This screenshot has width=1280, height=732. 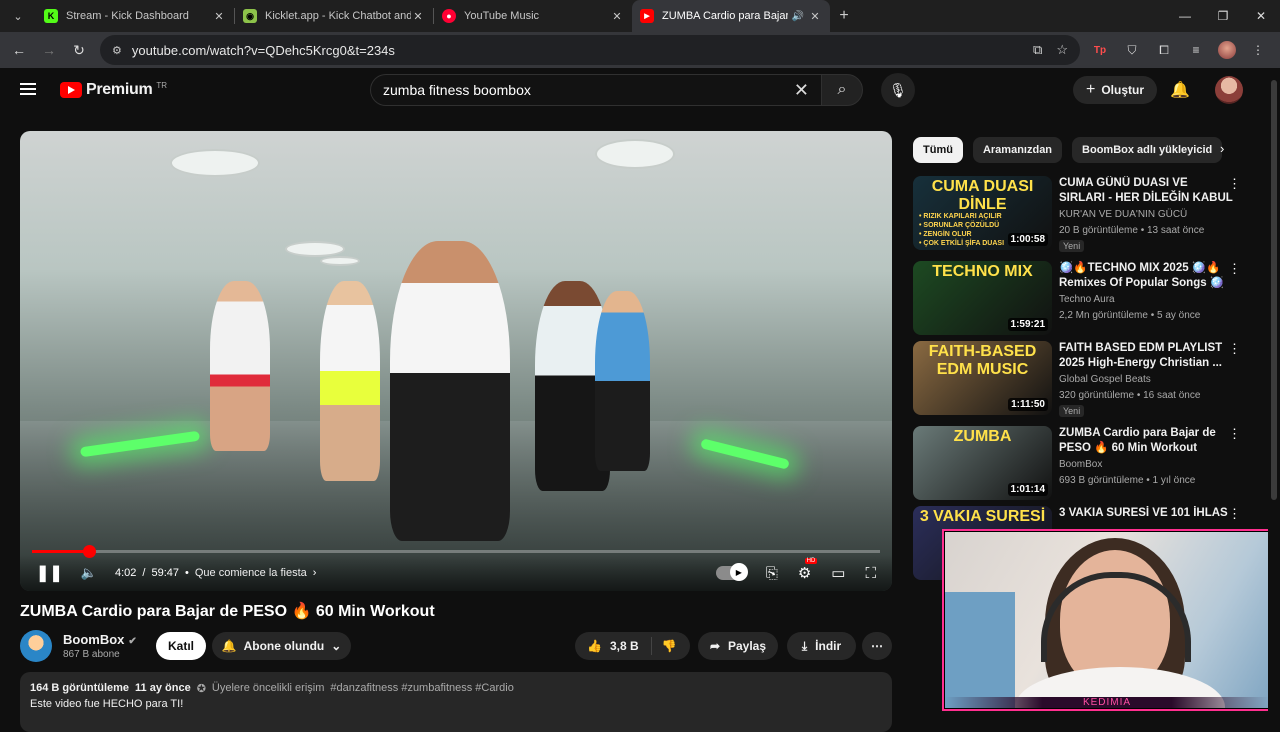 What do you see at coordinates (1261, 16) in the screenshot?
I see `close-window-icon: ✕` at bounding box center [1261, 16].